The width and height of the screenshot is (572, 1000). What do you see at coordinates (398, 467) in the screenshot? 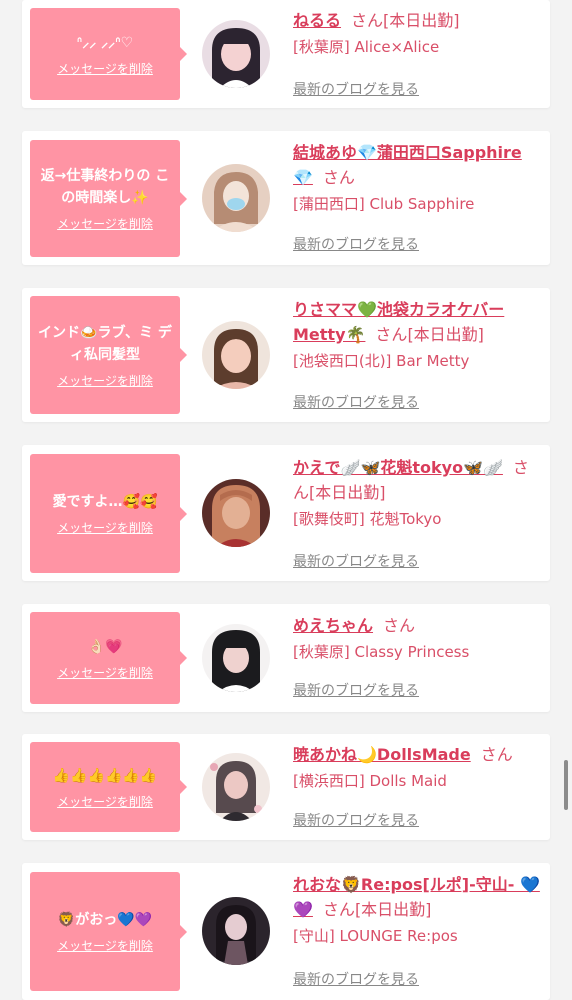
I see `host-name-link: かえで🪽🦋花魁tokyo🦋🪽` at bounding box center [398, 467].